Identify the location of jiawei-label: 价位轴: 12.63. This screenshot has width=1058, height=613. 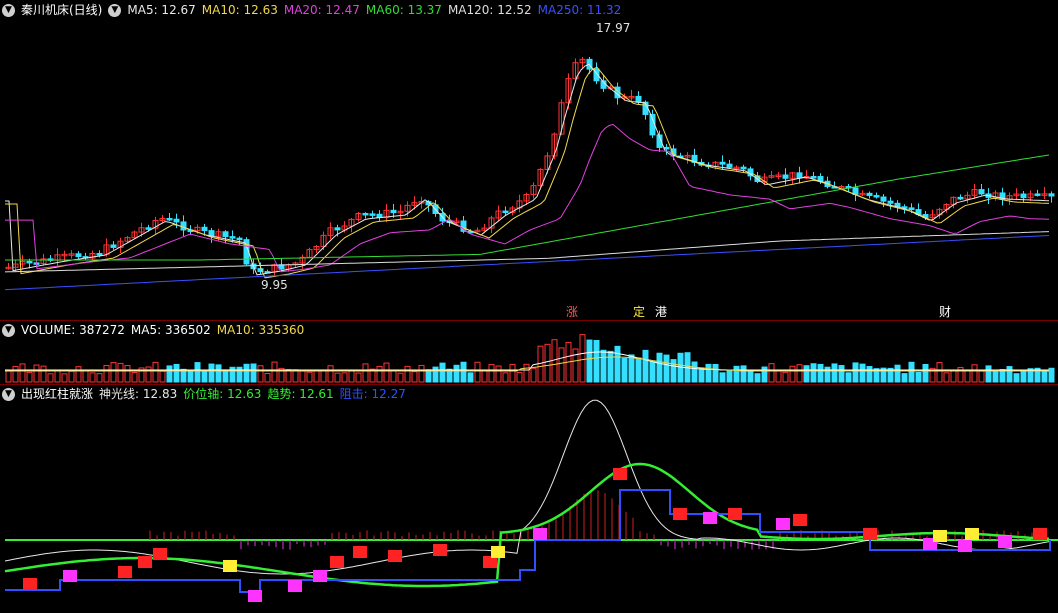
(222, 394).